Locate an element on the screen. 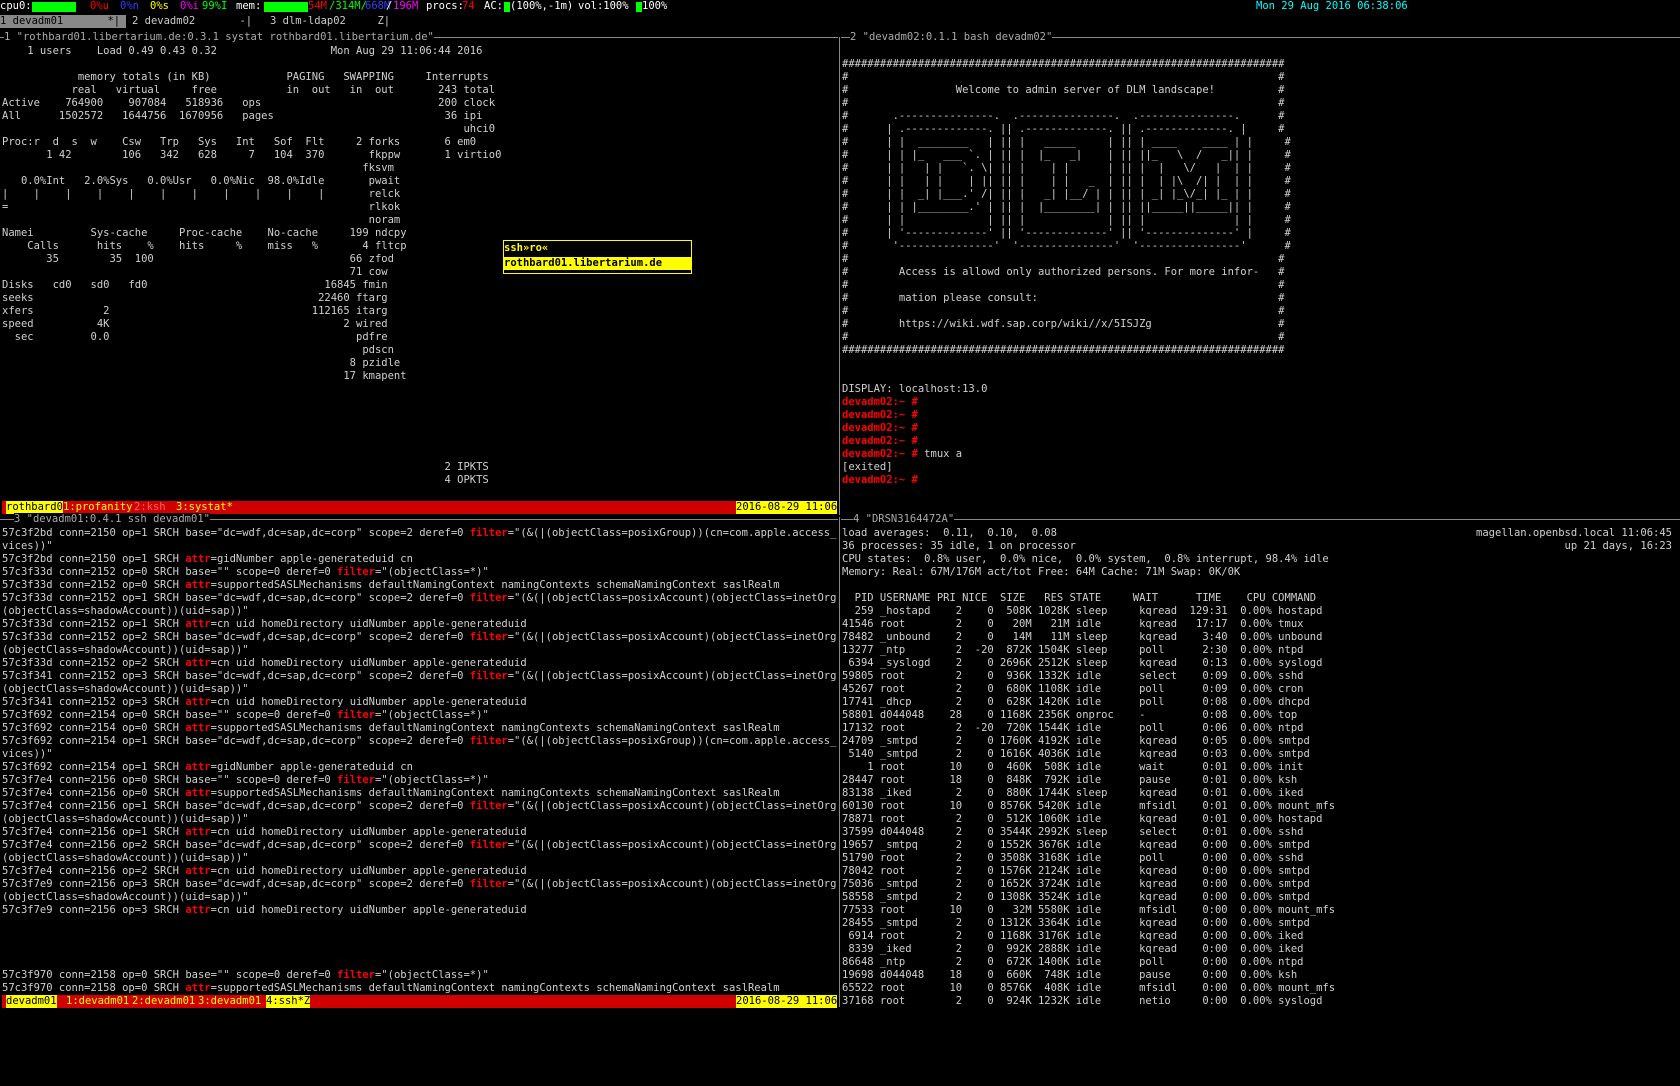 The image size is (1680, 1086). cpu-user: 0%u is located at coordinates (99, 6).